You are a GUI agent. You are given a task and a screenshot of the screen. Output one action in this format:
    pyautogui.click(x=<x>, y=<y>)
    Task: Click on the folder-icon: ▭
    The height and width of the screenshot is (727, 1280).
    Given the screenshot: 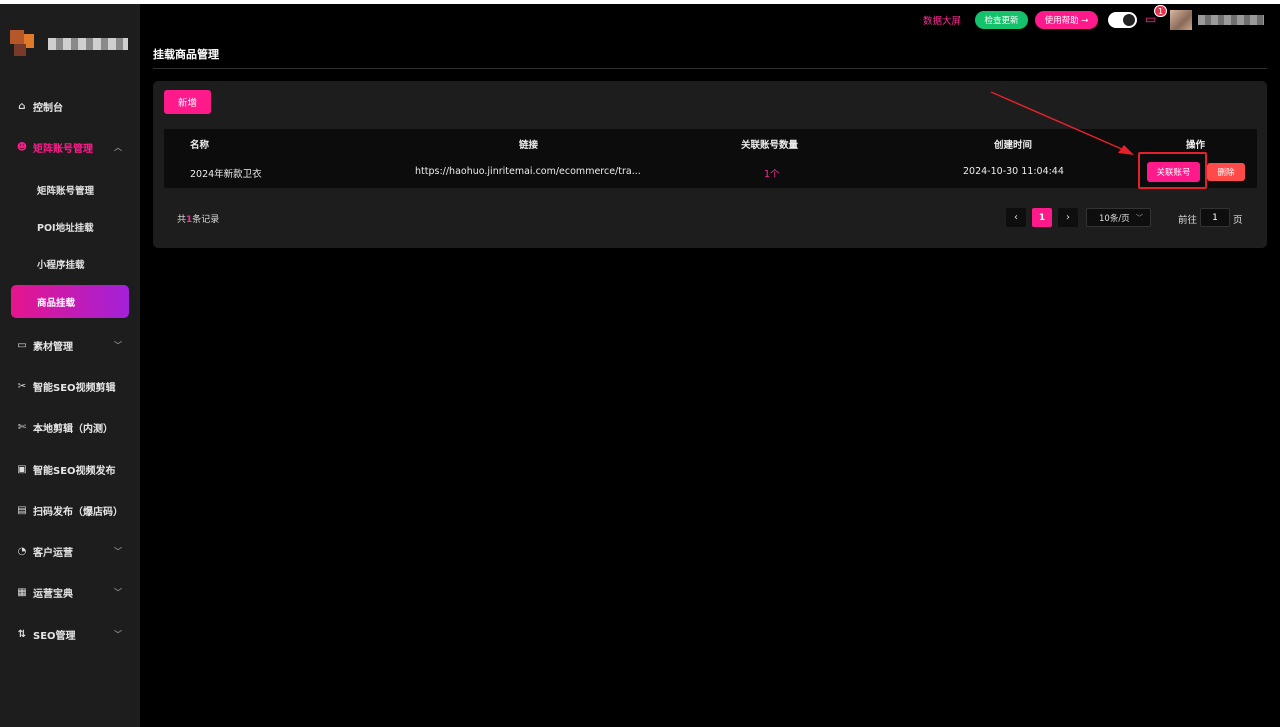 What is the action you would take?
    pyautogui.click(x=22, y=345)
    